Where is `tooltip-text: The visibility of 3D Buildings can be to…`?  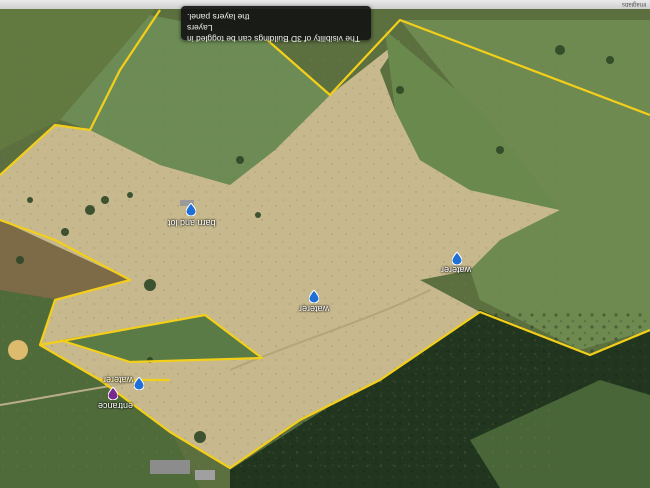 tooltip-text: The visibility of 3D Buildings can be to… is located at coordinates (276, 27).